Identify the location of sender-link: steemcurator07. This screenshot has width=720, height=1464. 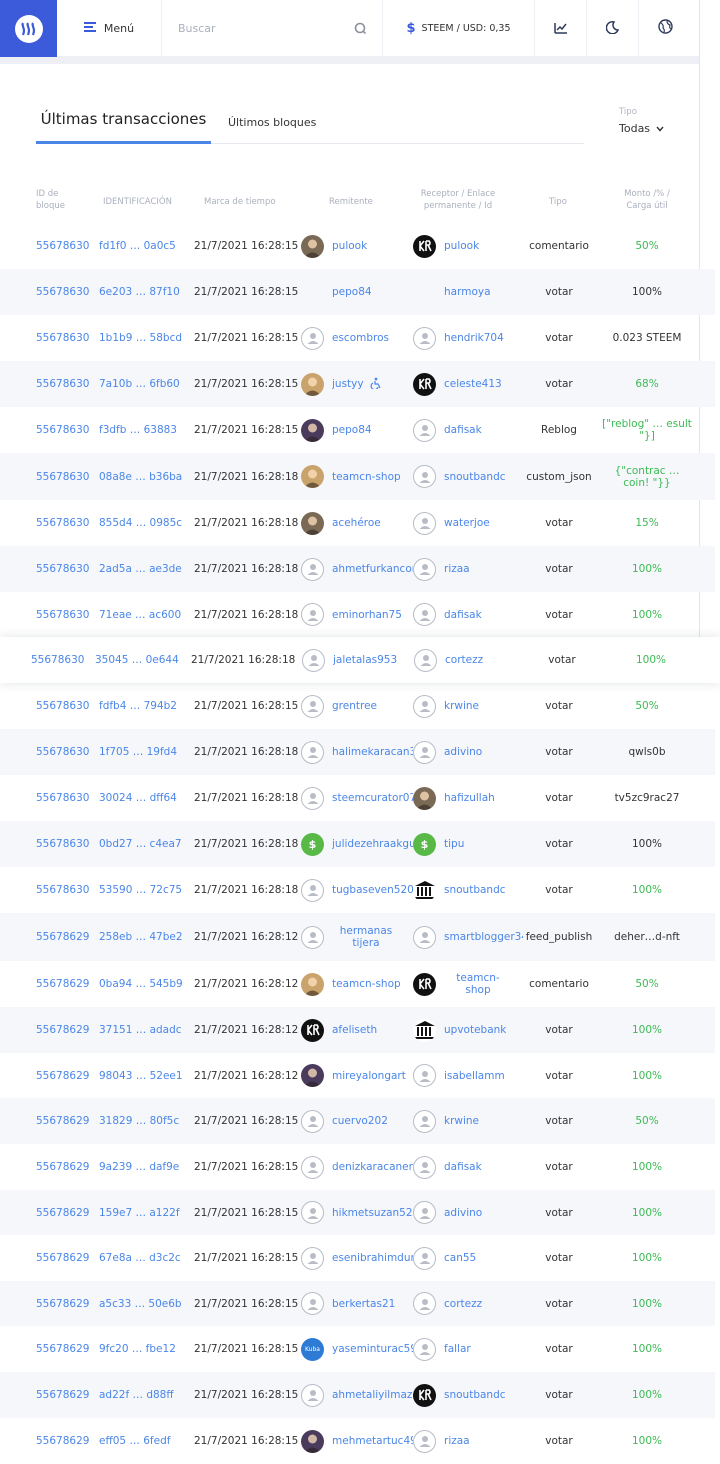
(372, 798).